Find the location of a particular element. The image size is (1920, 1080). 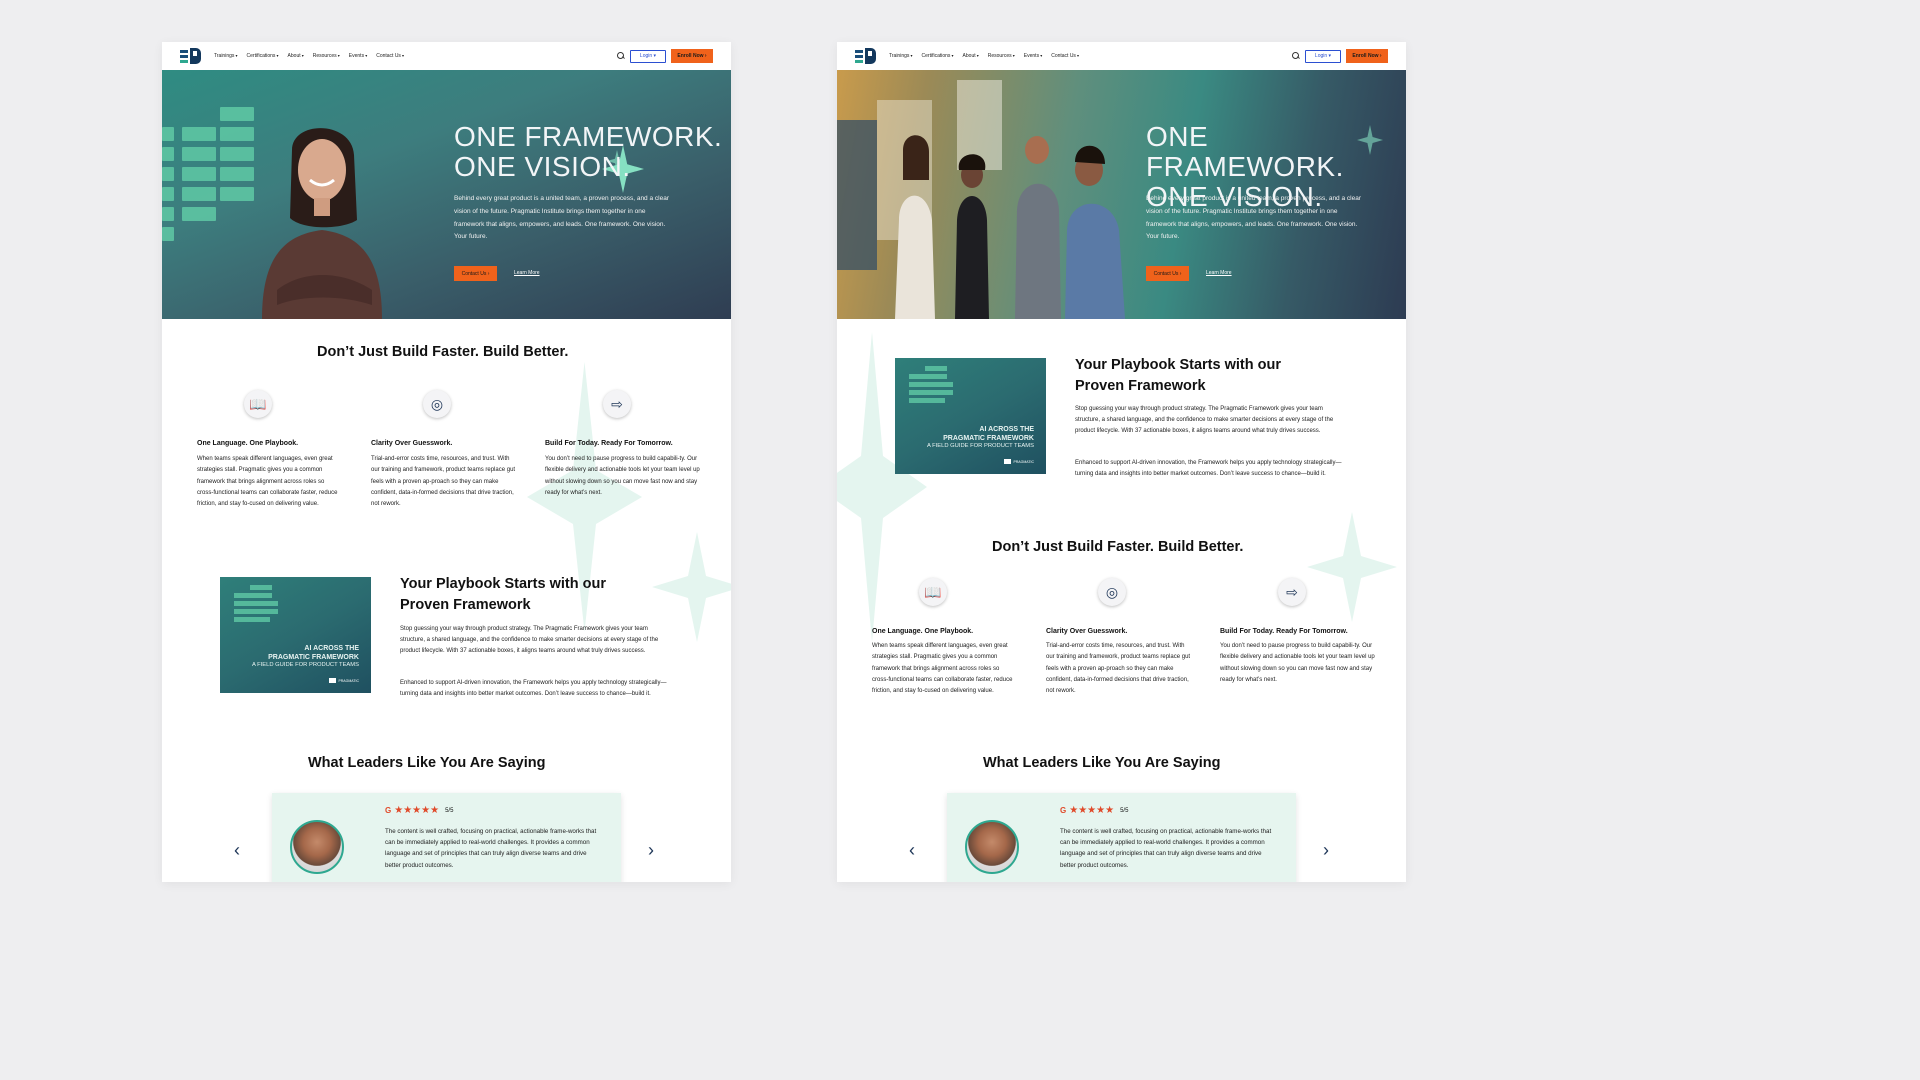

hero-title-line2: ONE VISION. is located at coordinates (542, 166).